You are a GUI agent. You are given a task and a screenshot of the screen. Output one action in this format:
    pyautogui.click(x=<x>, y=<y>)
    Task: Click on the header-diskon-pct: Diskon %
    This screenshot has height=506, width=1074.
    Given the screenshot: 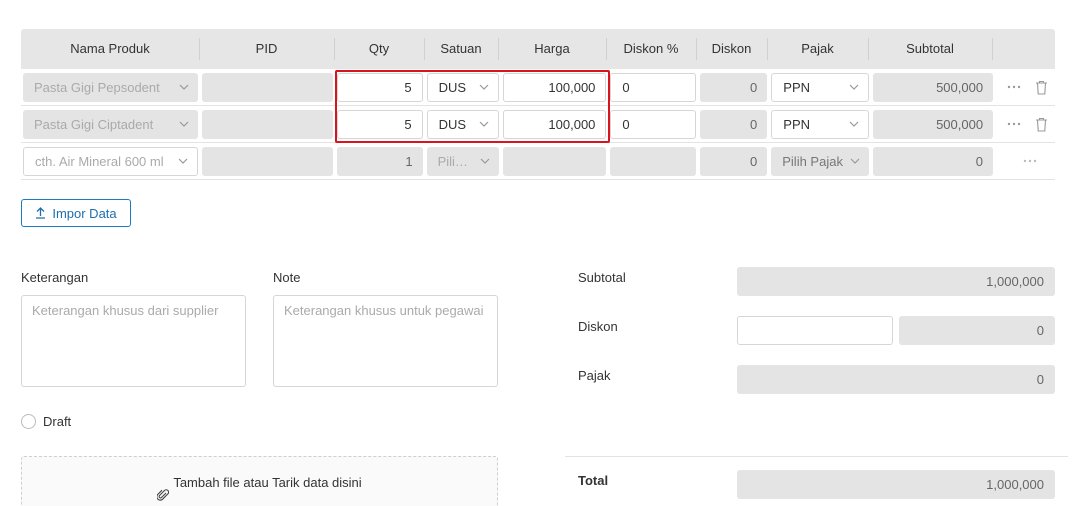 What is the action you would take?
    pyautogui.click(x=651, y=49)
    